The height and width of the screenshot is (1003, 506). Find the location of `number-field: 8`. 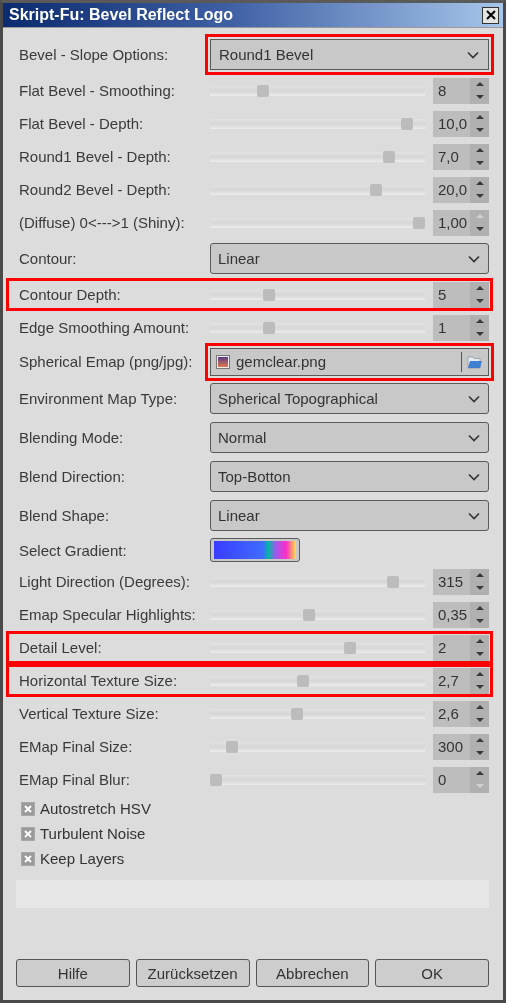

number-field: 8 is located at coordinates (451, 90).